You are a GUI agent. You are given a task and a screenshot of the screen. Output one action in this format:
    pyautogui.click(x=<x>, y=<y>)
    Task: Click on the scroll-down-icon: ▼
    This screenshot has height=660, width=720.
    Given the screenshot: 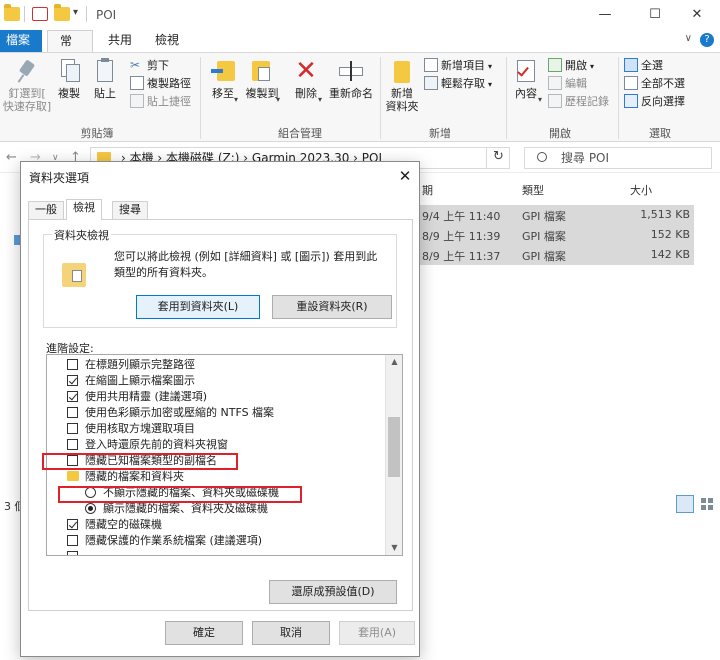 What is the action you would take?
    pyautogui.click(x=394, y=548)
    